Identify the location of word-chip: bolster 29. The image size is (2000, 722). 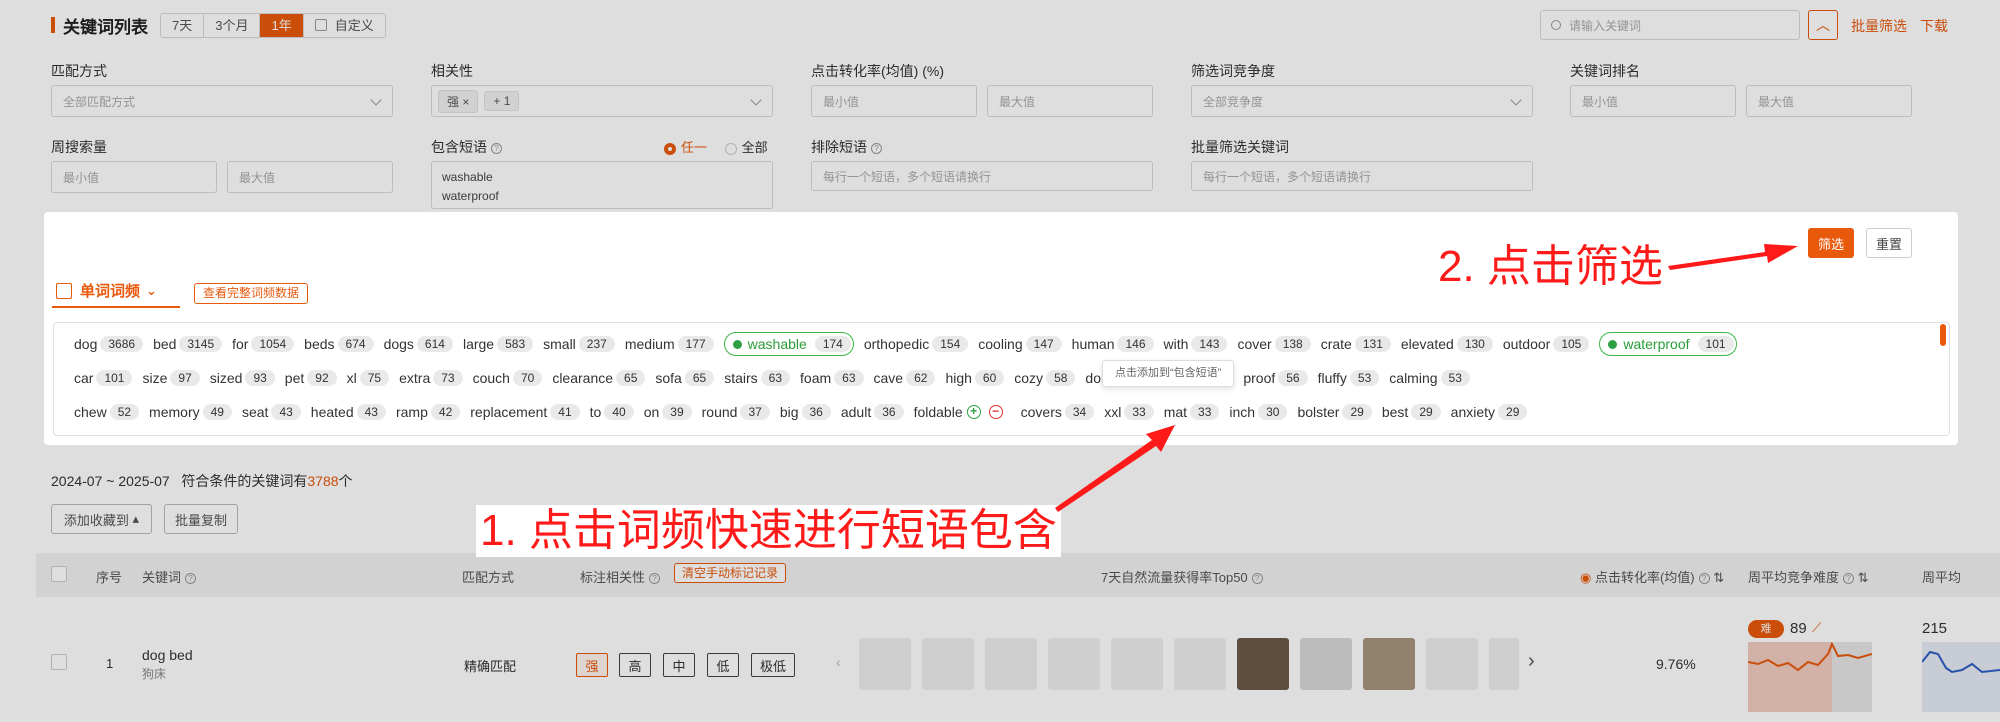
(1334, 412).